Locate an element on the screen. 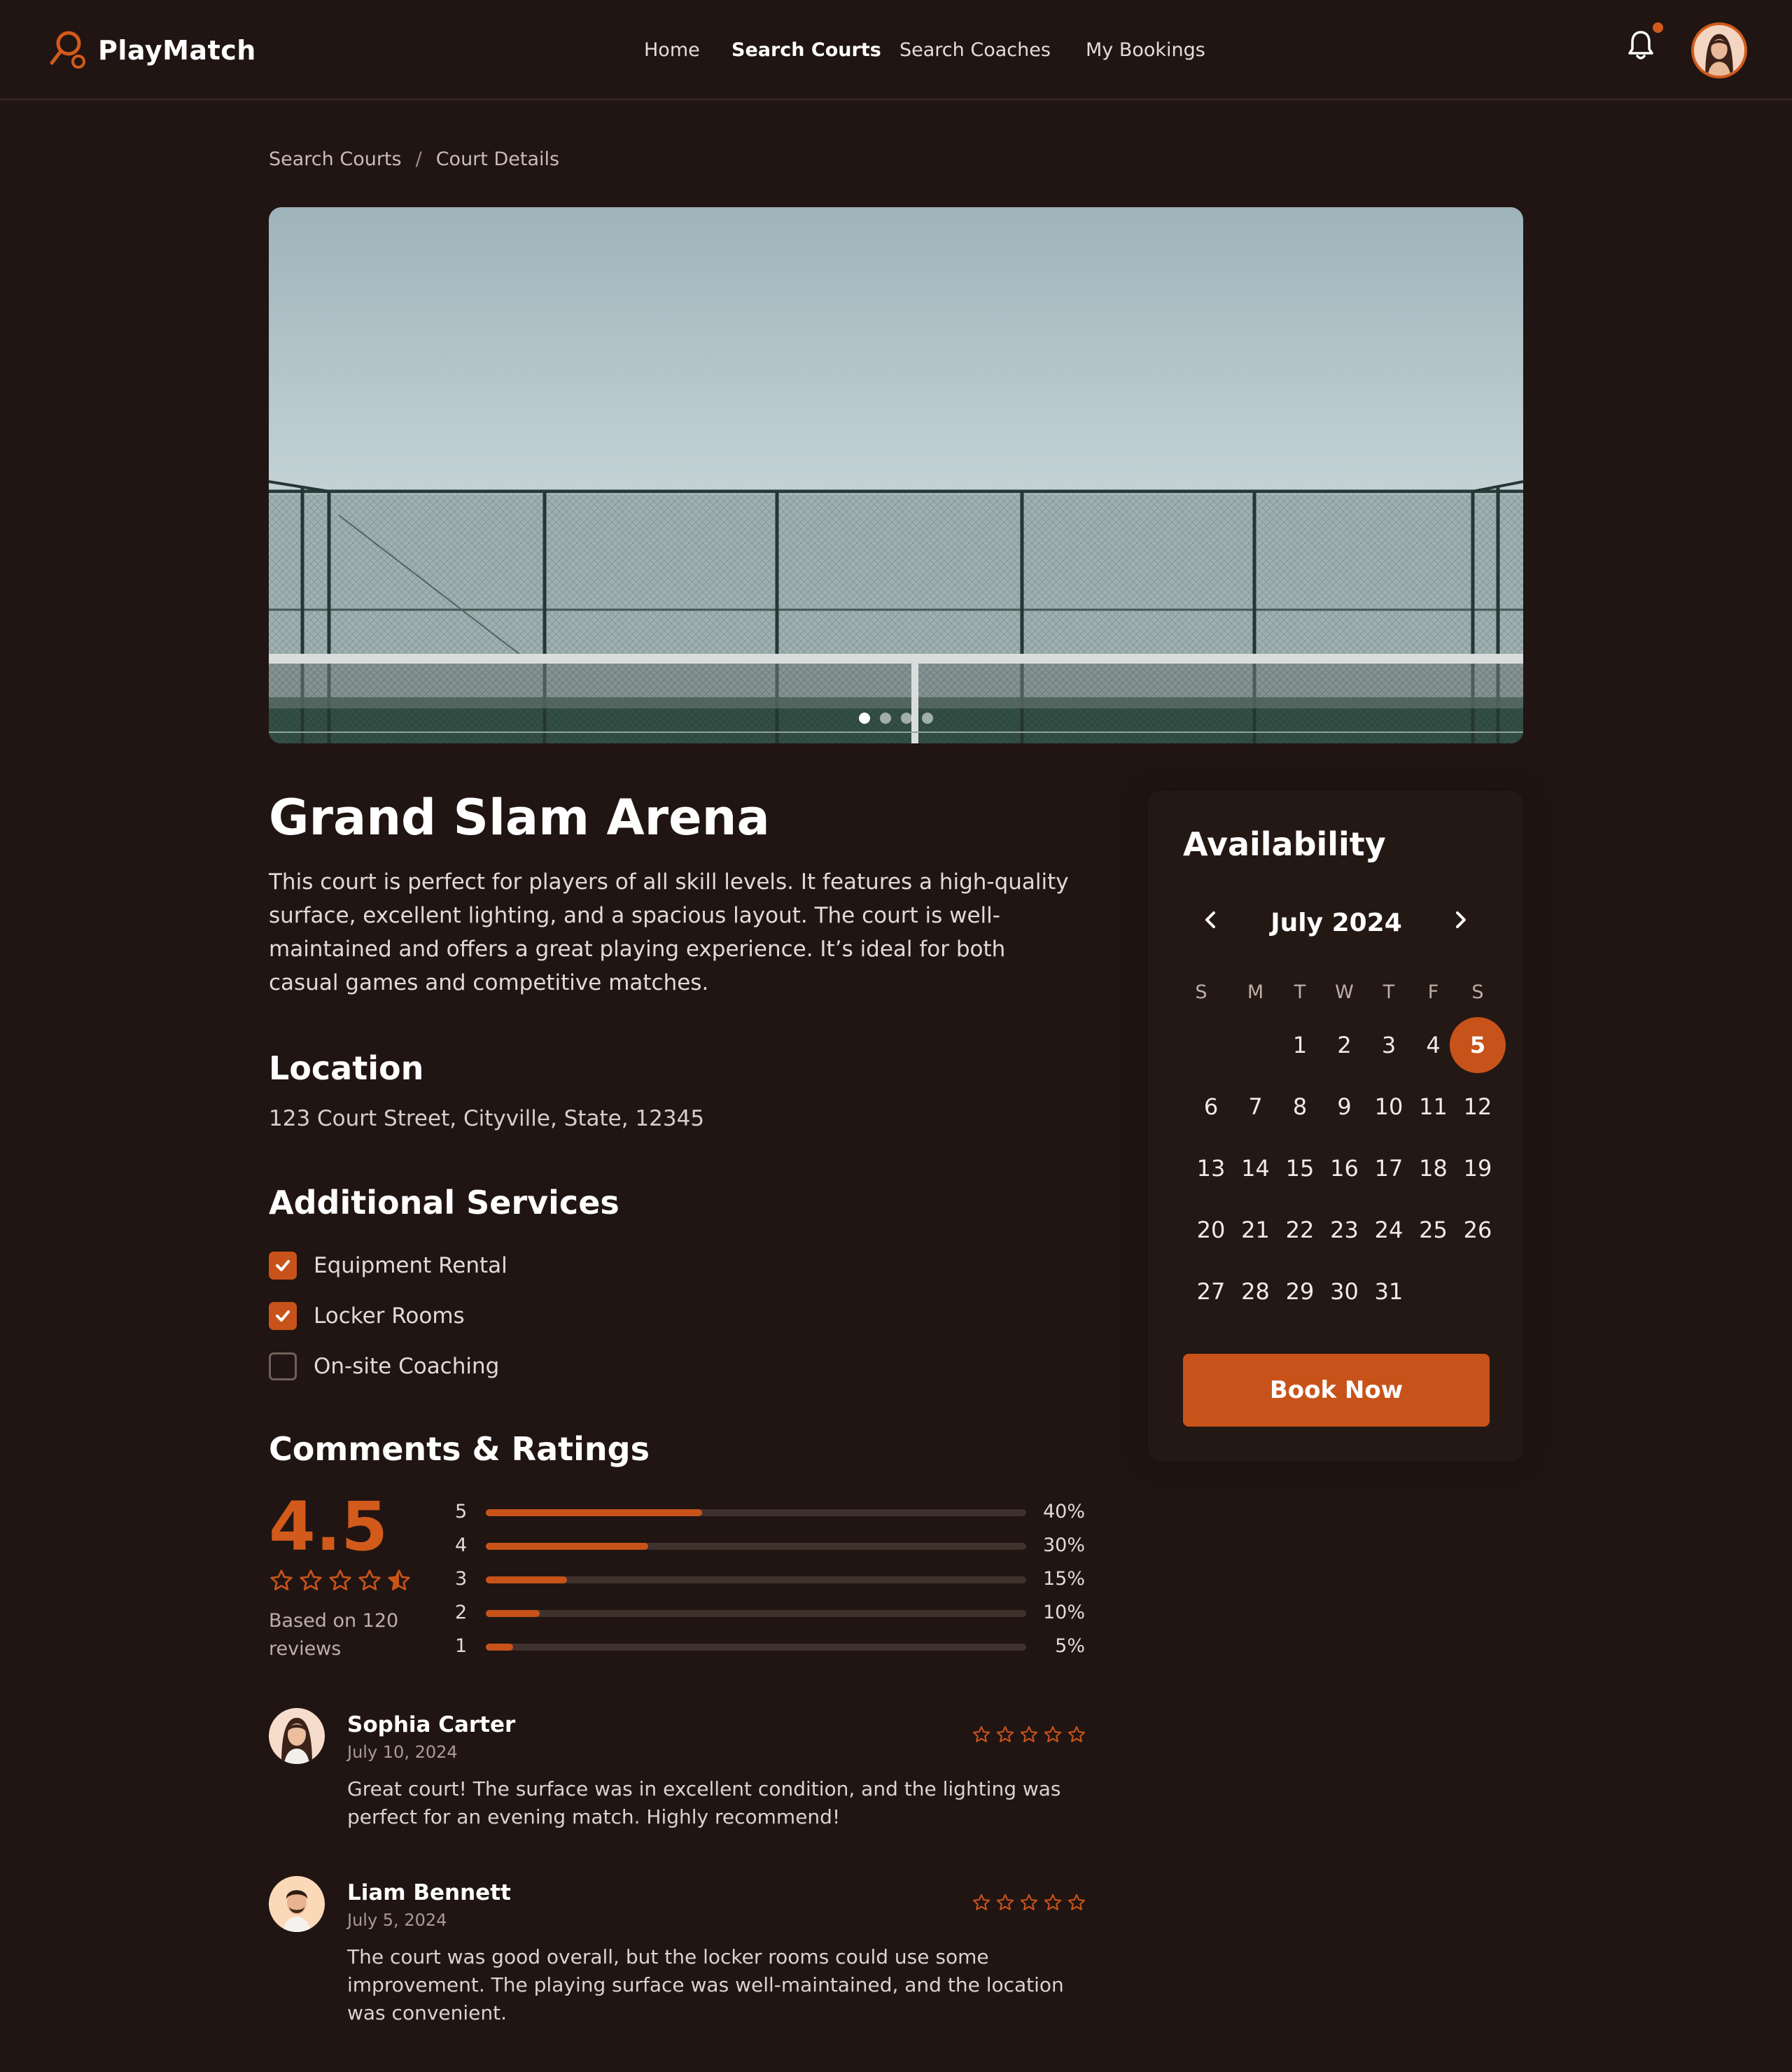  service-label: Locker Rooms is located at coordinates (389, 1316).